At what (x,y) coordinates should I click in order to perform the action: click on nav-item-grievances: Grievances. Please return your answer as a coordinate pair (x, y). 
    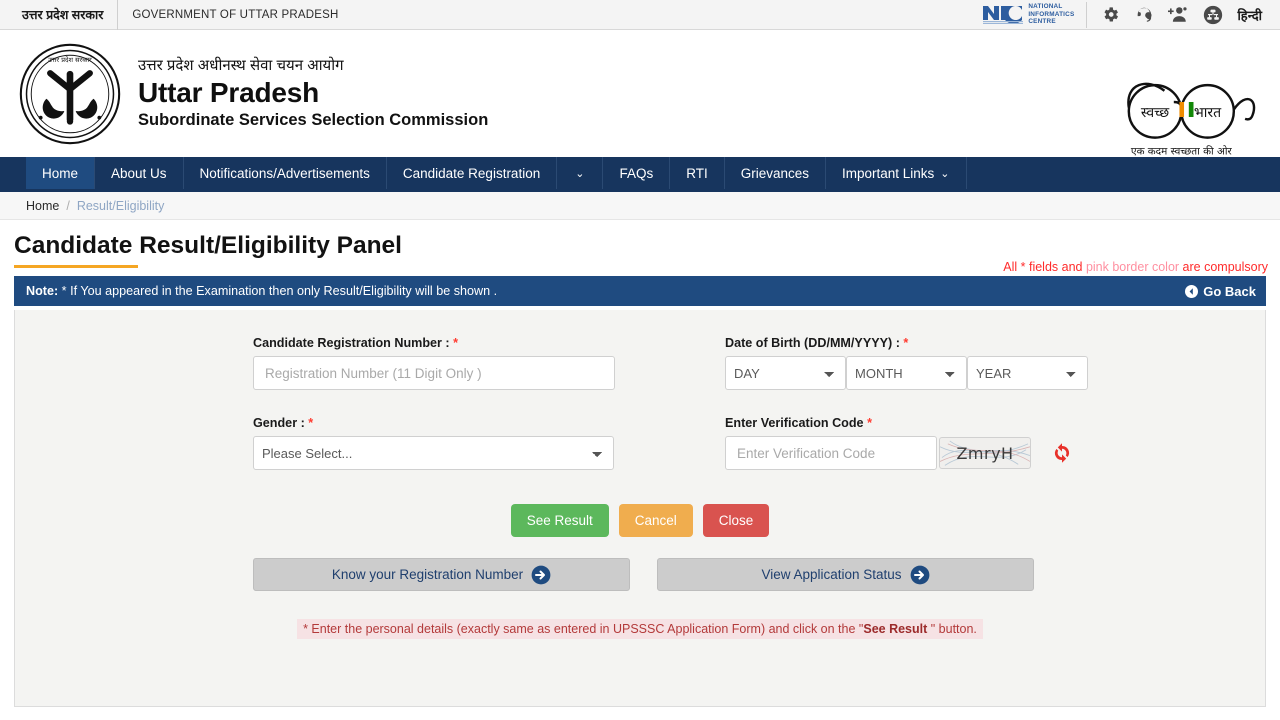
    Looking at the image, I should click on (775, 173).